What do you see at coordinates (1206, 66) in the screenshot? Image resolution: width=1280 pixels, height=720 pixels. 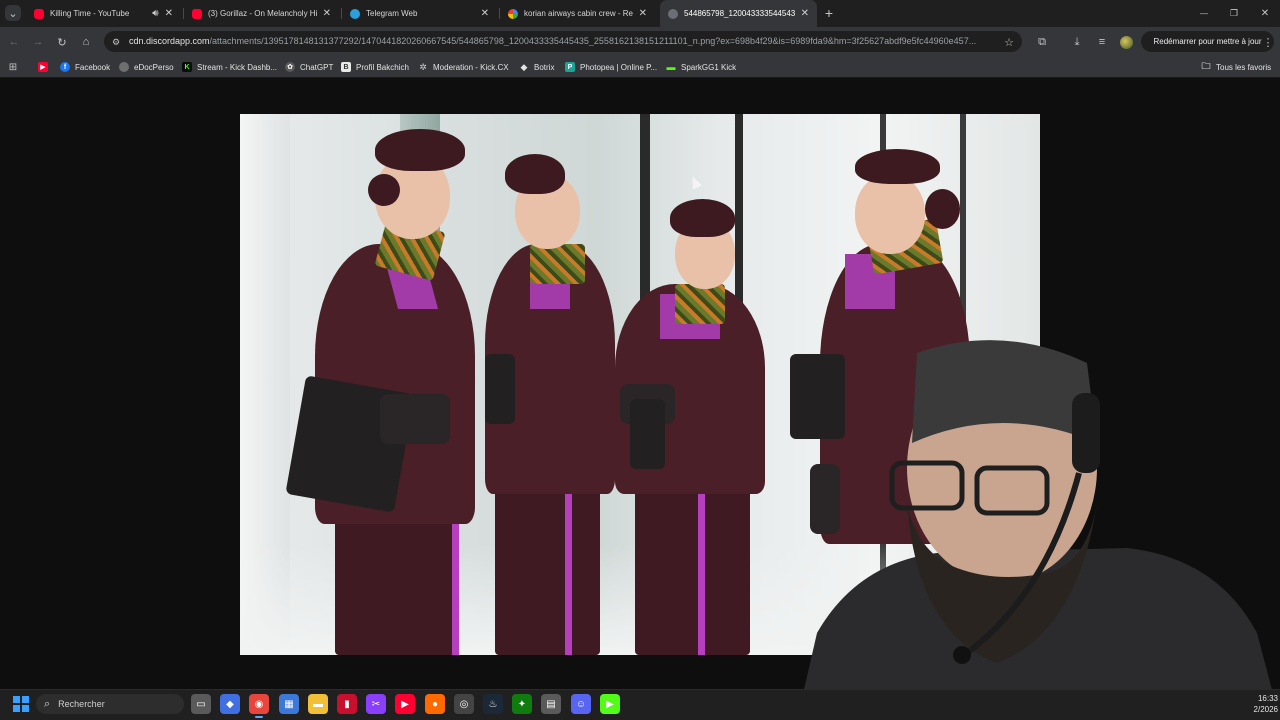 I see `folder-icon: 🗀︎` at bounding box center [1206, 66].